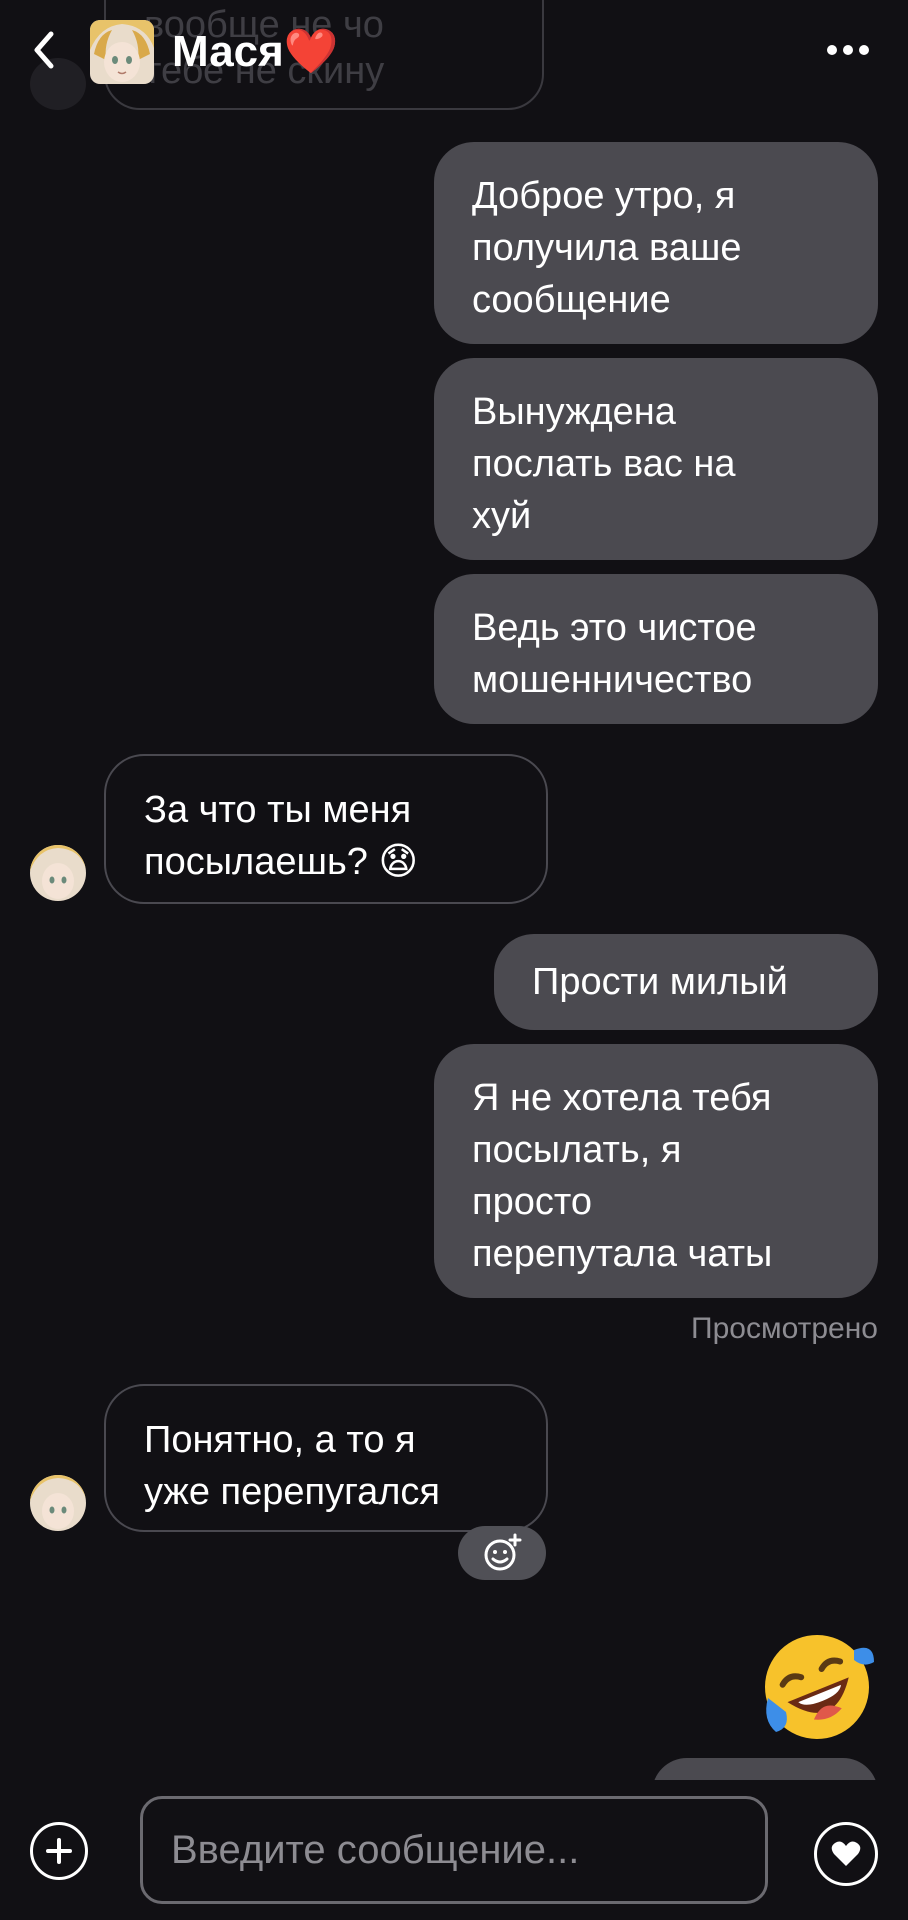 The width and height of the screenshot is (908, 1920). I want to click on message-input, so click(454, 1850).